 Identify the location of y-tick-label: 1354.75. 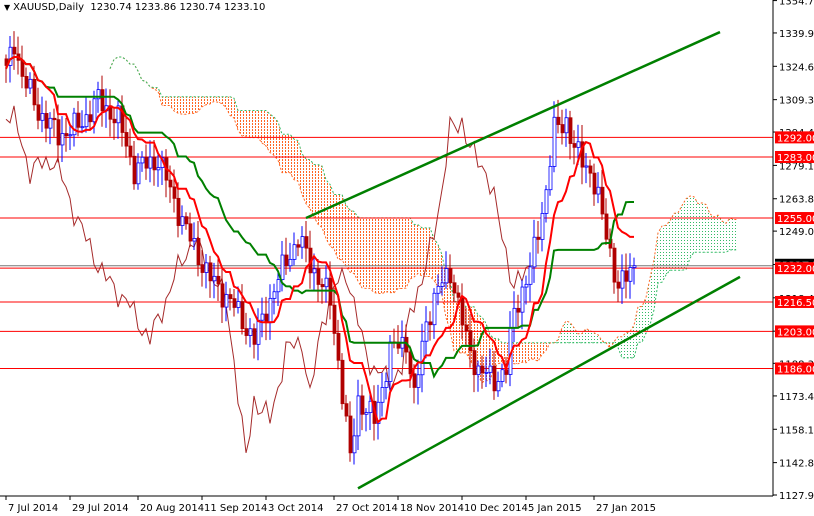
(796, 4).